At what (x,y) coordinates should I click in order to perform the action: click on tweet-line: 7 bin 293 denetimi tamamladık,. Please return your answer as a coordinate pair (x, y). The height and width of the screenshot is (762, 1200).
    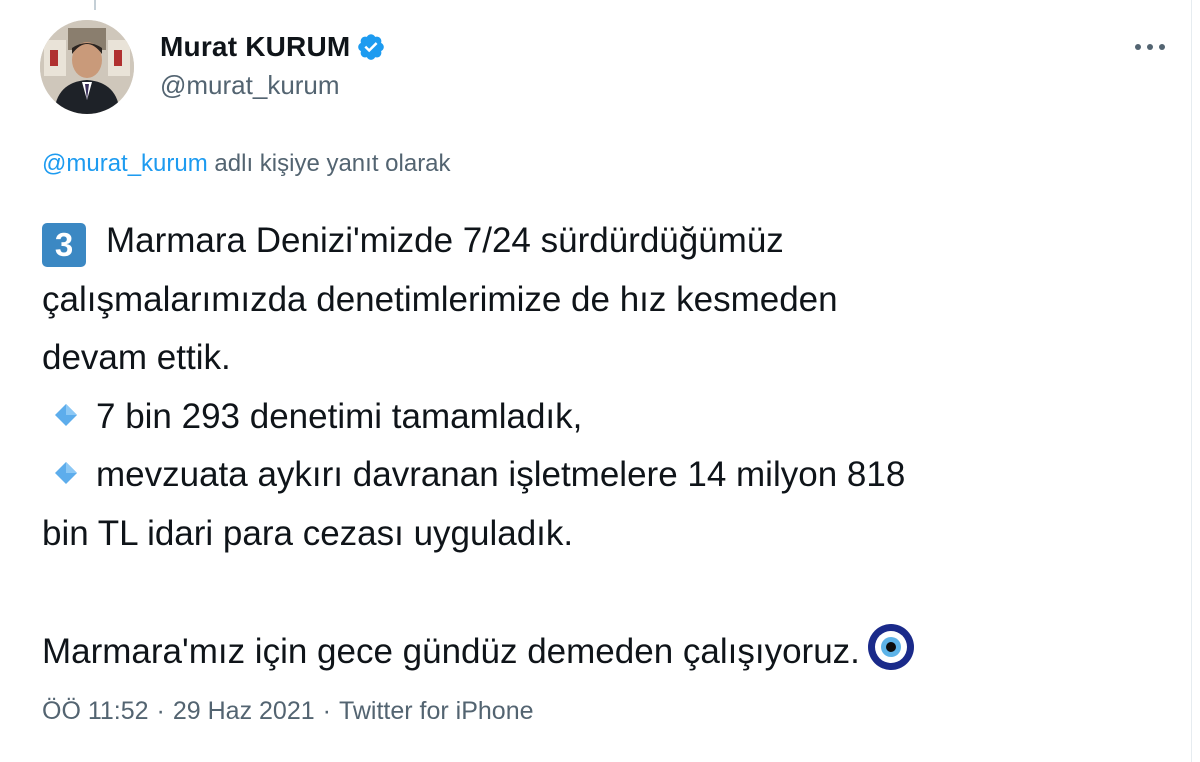
    Looking at the image, I should click on (607, 417).